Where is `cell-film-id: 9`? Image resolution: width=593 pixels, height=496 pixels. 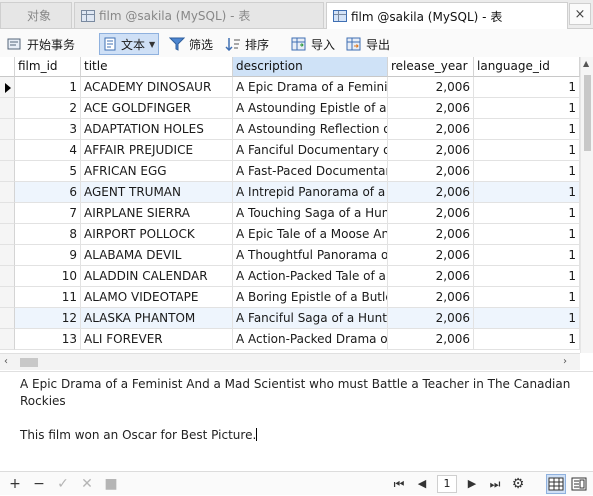
cell-film-id: 9 is located at coordinates (48, 255).